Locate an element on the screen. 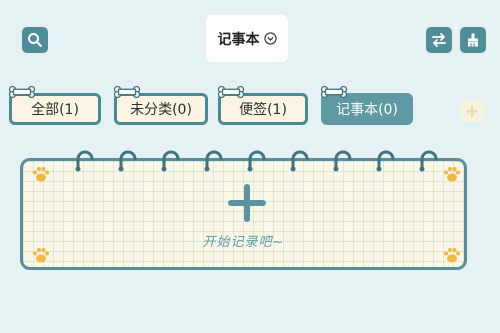 Image resolution: width=500 pixels, height=333 pixels. tab-uncategorized-label: 未分类(0) is located at coordinates (161, 110).